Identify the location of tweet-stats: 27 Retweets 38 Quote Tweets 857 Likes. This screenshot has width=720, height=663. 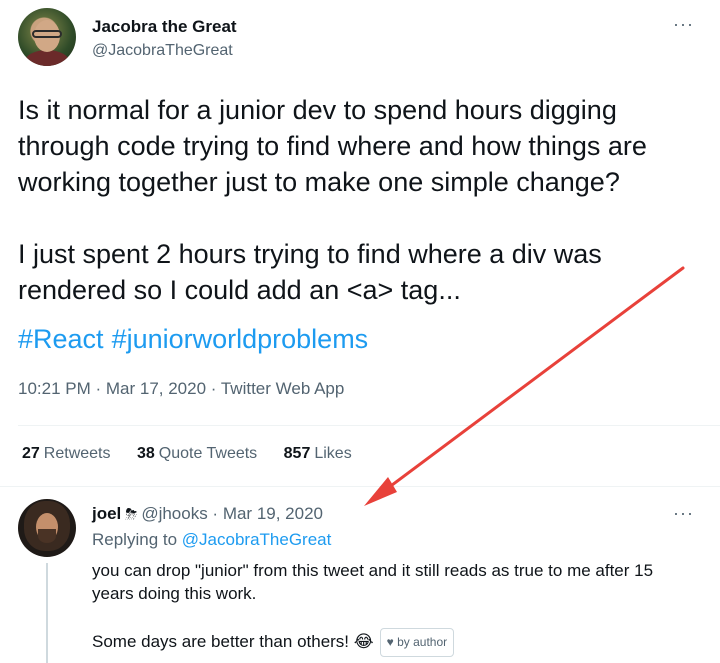
(198, 454).